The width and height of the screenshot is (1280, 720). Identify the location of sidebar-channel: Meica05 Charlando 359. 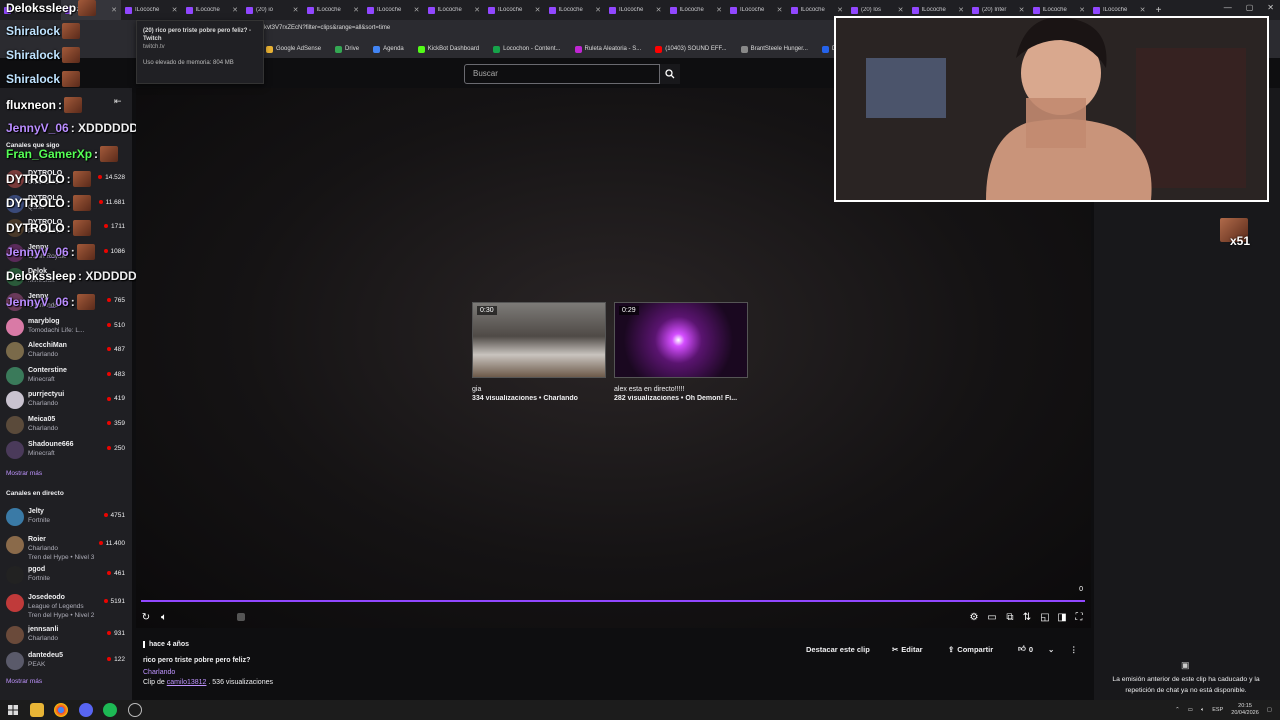
(66, 426).